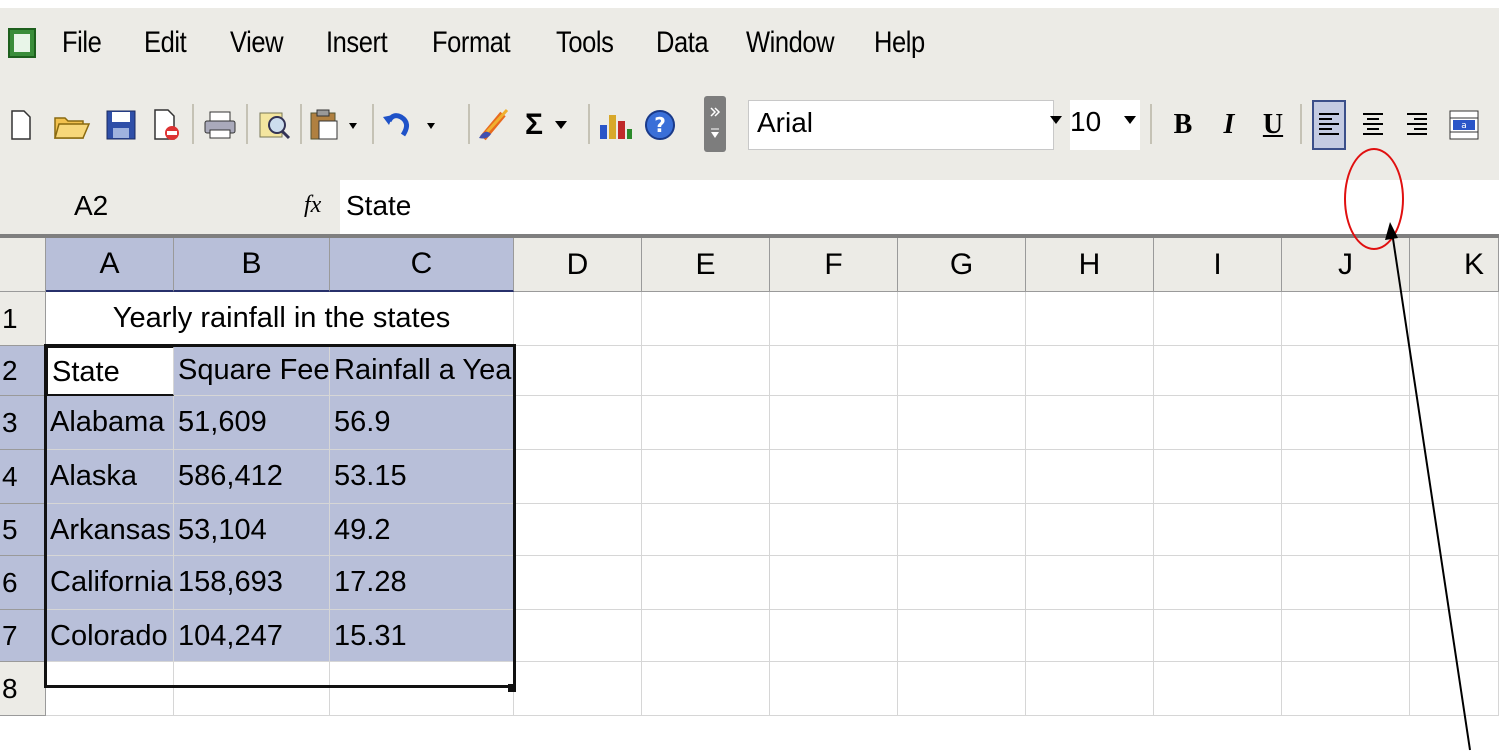  Describe the element at coordinates (1428, 486) in the screenshot. I see `annotation-arrow` at that location.